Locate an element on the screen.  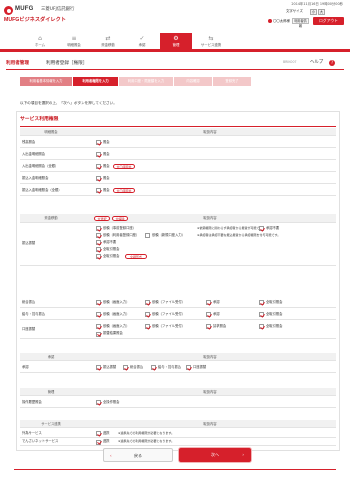
button-label: 次へ is located at coordinates (215, 454).